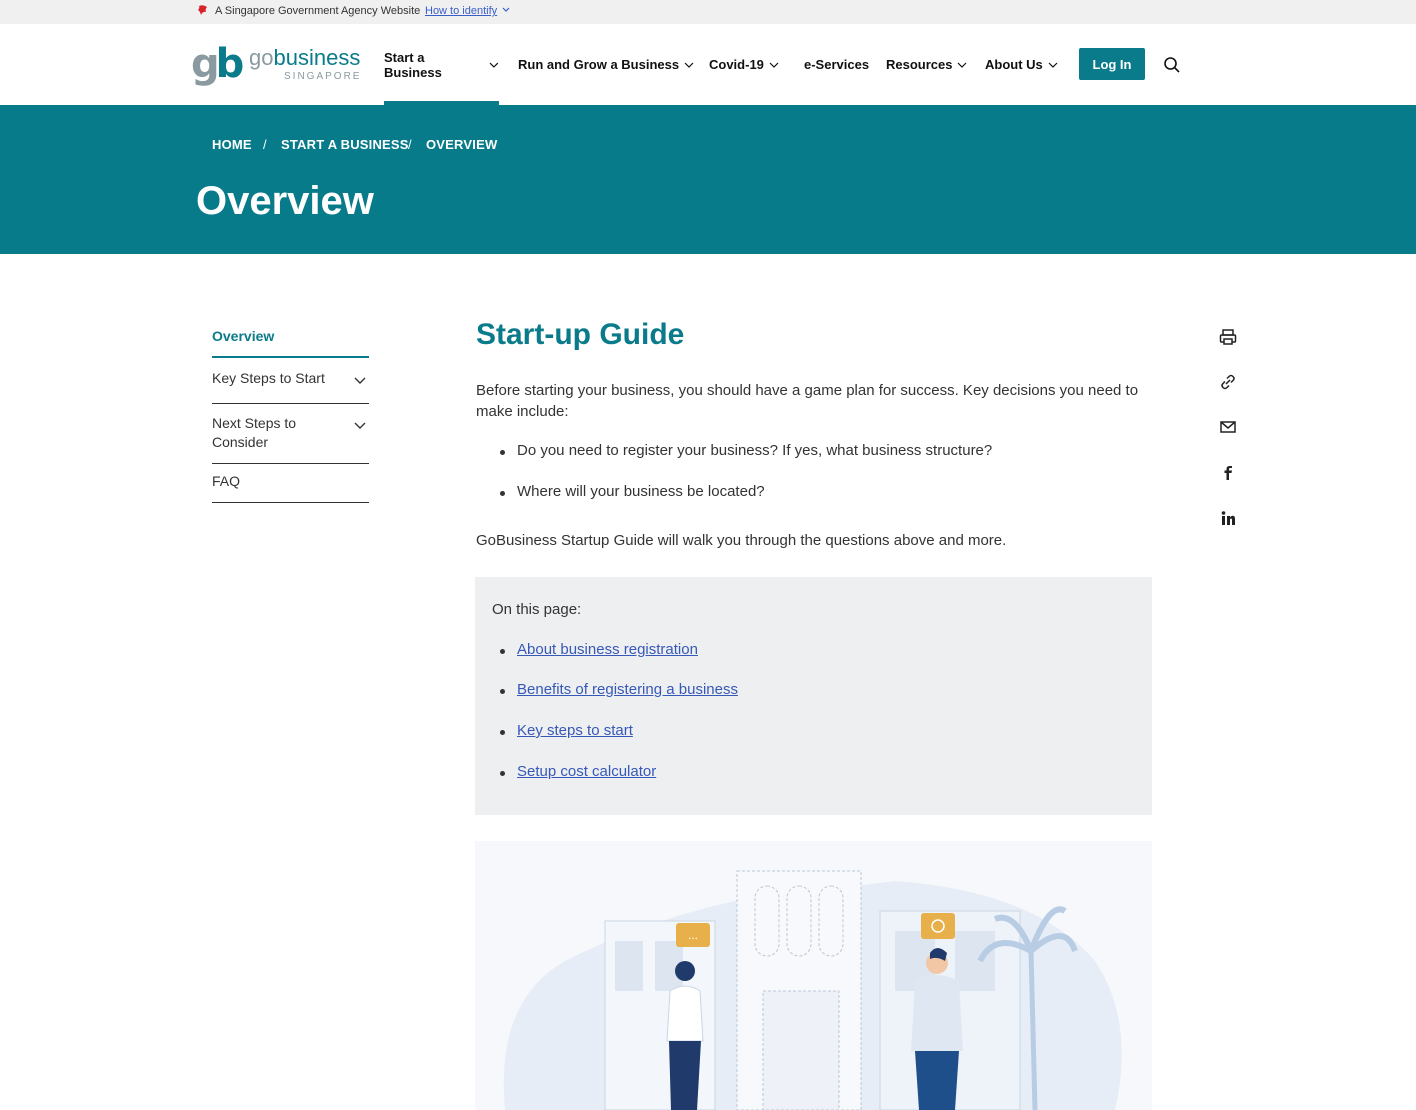 The width and height of the screenshot is (1416, 1110). What do you see at coordinates (285, 201) in the screenshot?
I see `page-title: Overview` at bounding box center [285, 201].